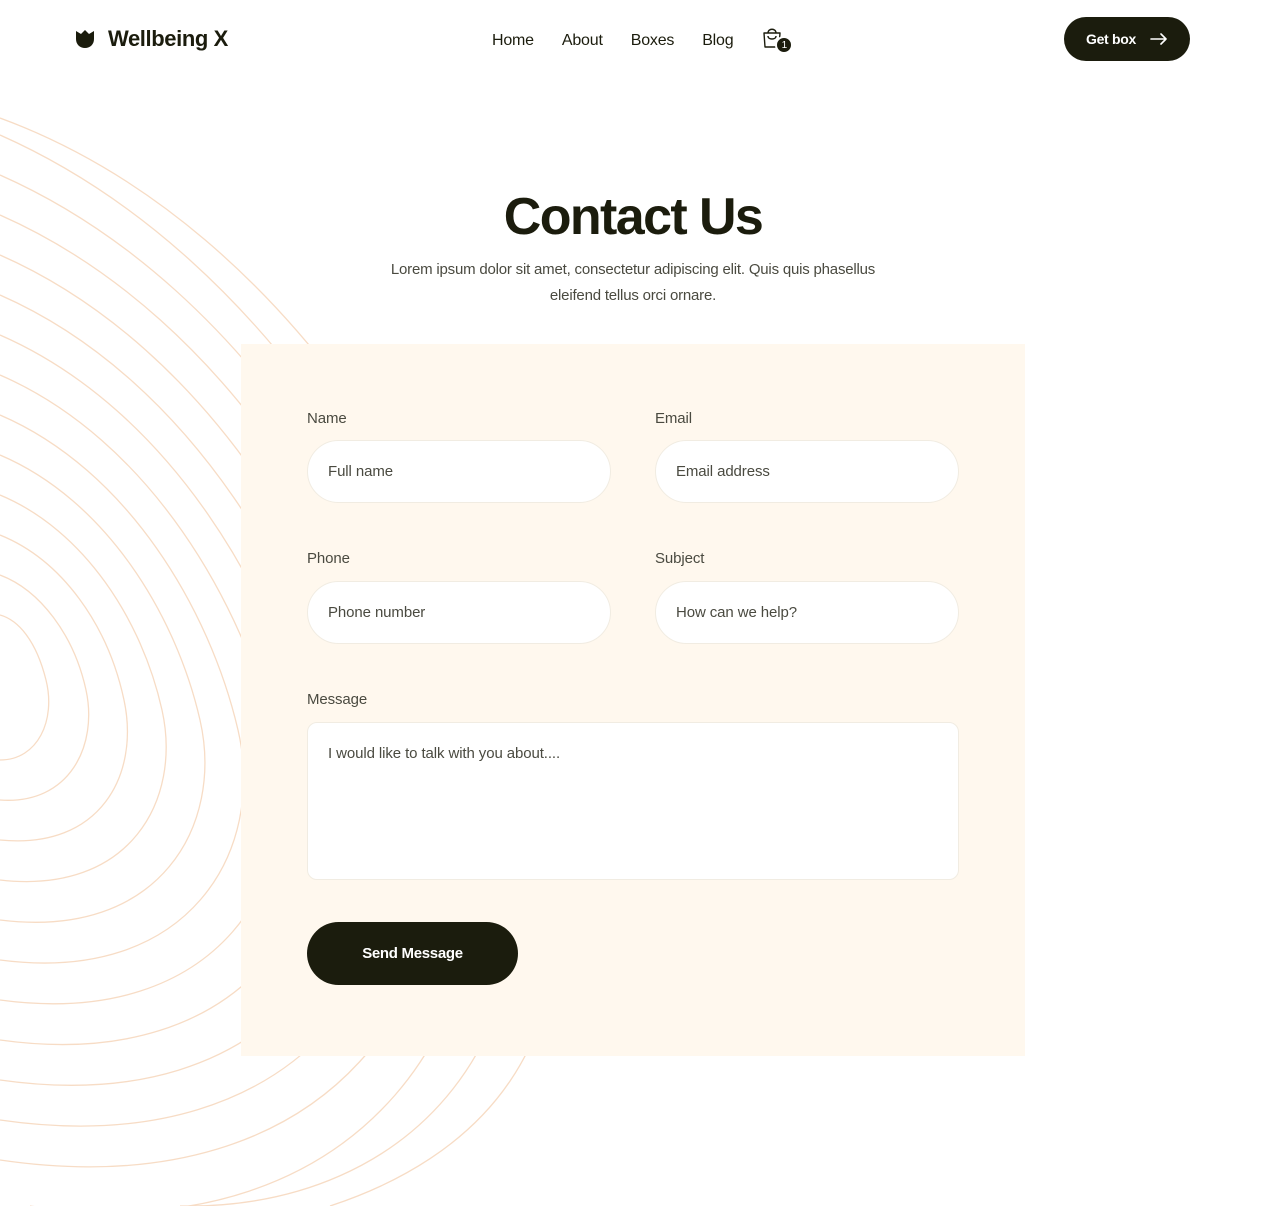 The width and height of the screenshot is (1266, 1206). Describe the element at coordinates (633, 217) in the screenshot. I see `page-title: Contact Us` at that location.